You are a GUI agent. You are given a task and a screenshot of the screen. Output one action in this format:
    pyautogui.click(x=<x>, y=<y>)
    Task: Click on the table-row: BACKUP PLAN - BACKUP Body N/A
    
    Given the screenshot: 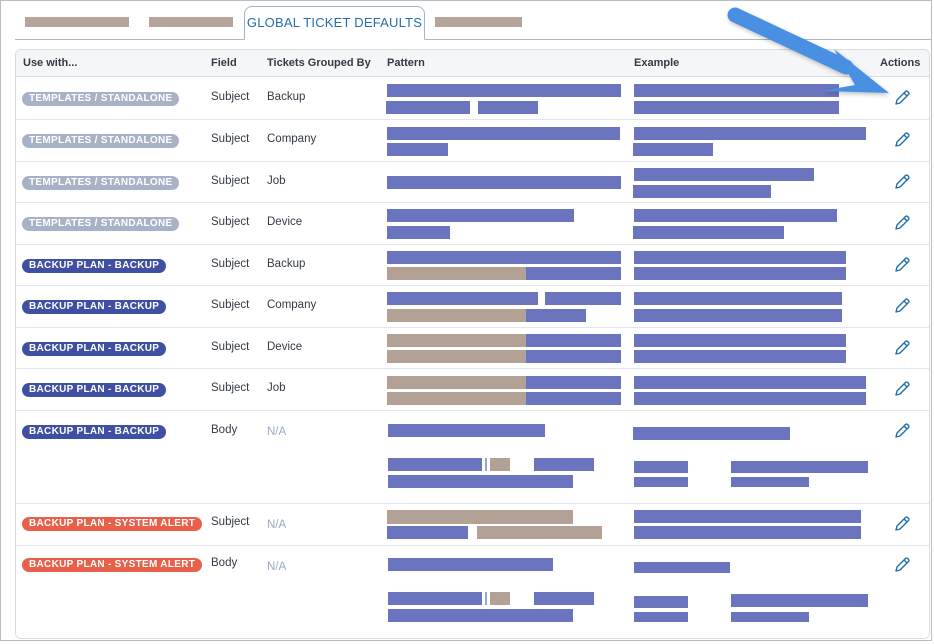 What is the action you would take?
    pyautogui.click(x=472, y=457)
    